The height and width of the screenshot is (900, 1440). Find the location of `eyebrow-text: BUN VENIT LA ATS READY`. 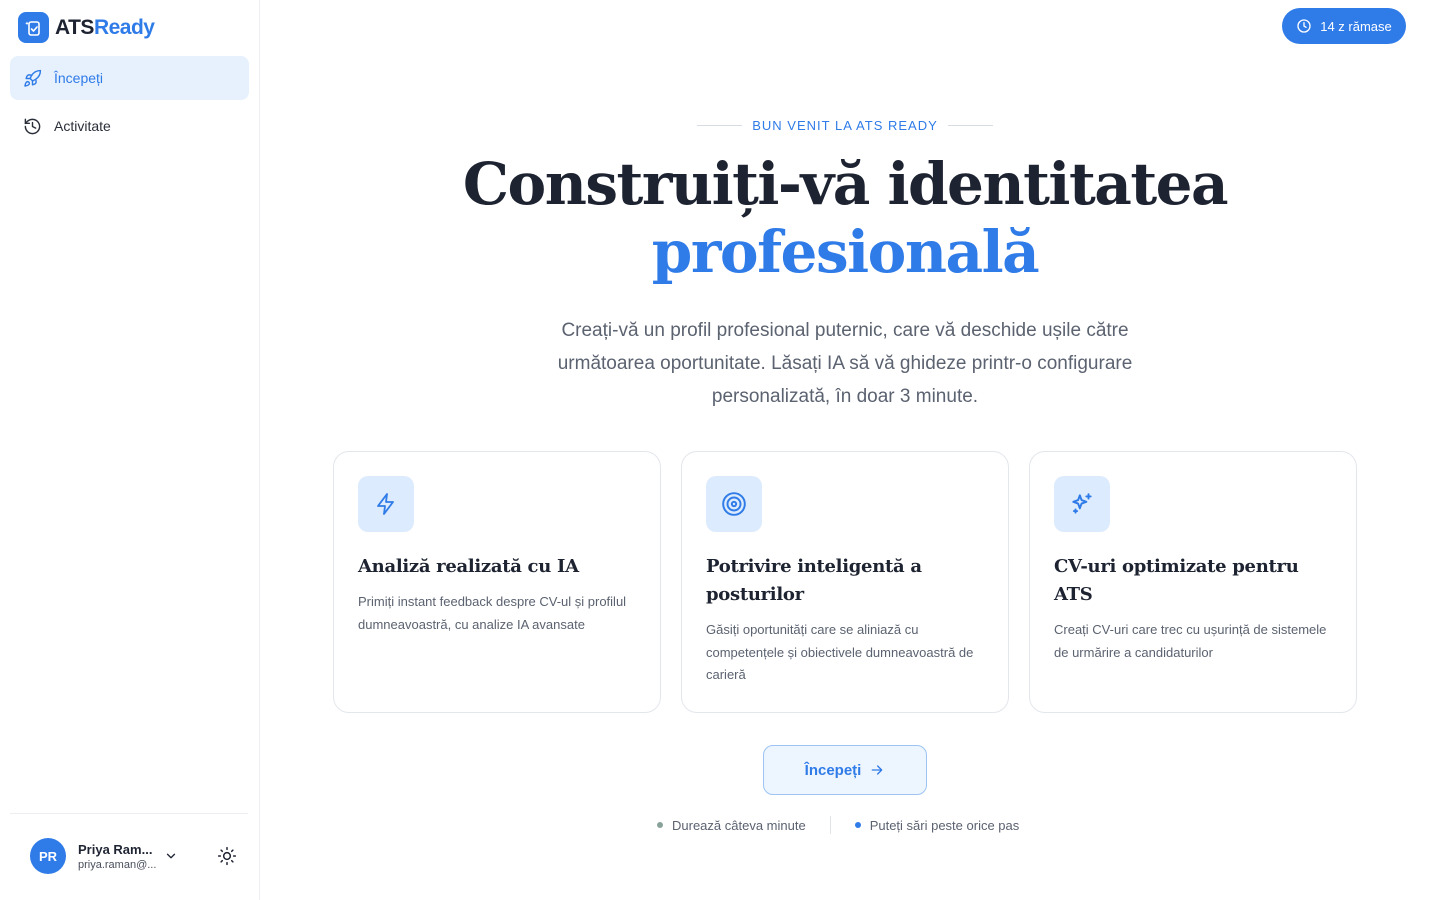

eyebrow-text: BUN VENIT LA ATS READY is located at coordinates (845, 125).